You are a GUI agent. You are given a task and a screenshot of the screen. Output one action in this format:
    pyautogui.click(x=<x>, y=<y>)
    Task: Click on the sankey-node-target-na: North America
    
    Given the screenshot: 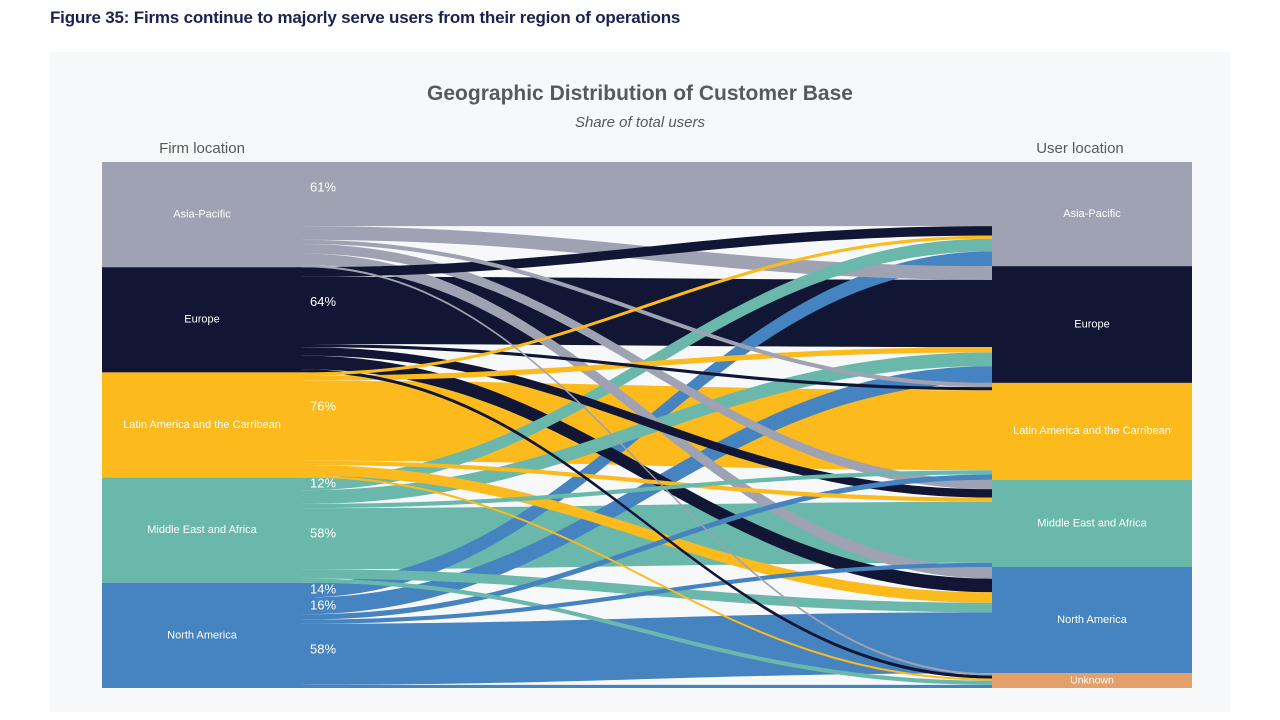 What is the action you would take?
    pyautogui.click(x=1092, y=620)
    